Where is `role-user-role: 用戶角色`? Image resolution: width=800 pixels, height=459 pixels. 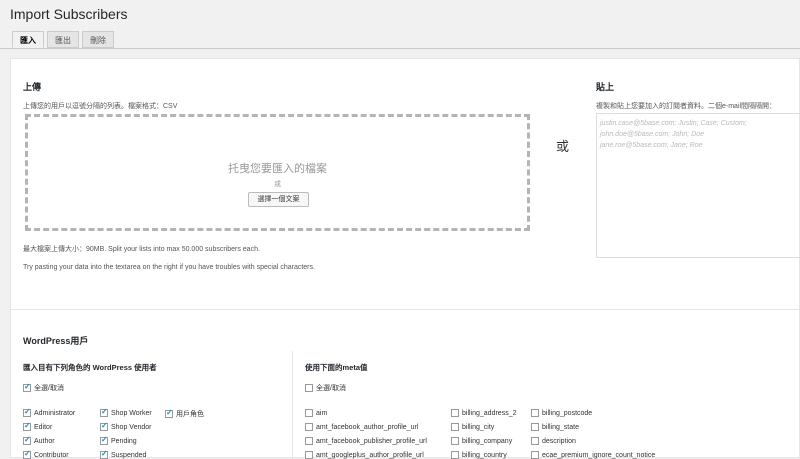 role-user-role: 用戶角色 is located at coordinates (184, 413).